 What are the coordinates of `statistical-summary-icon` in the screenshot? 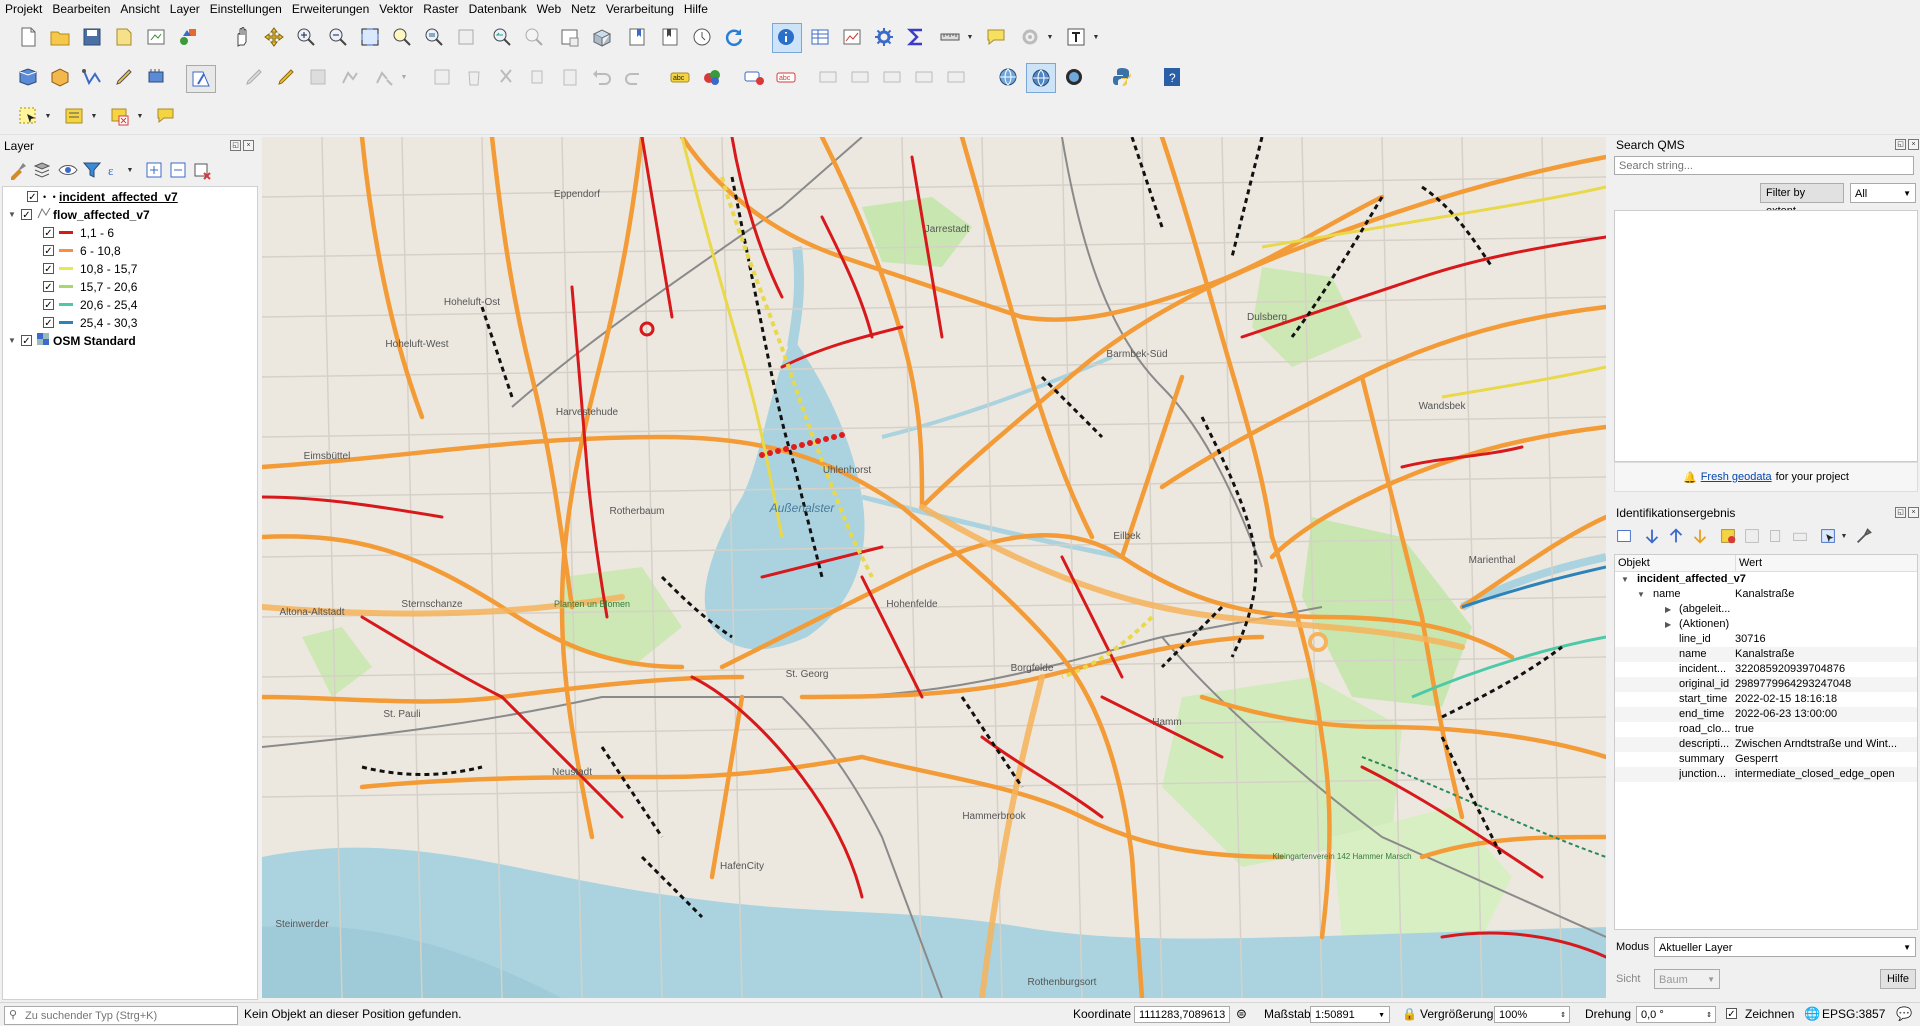 It's located at (852, 37).